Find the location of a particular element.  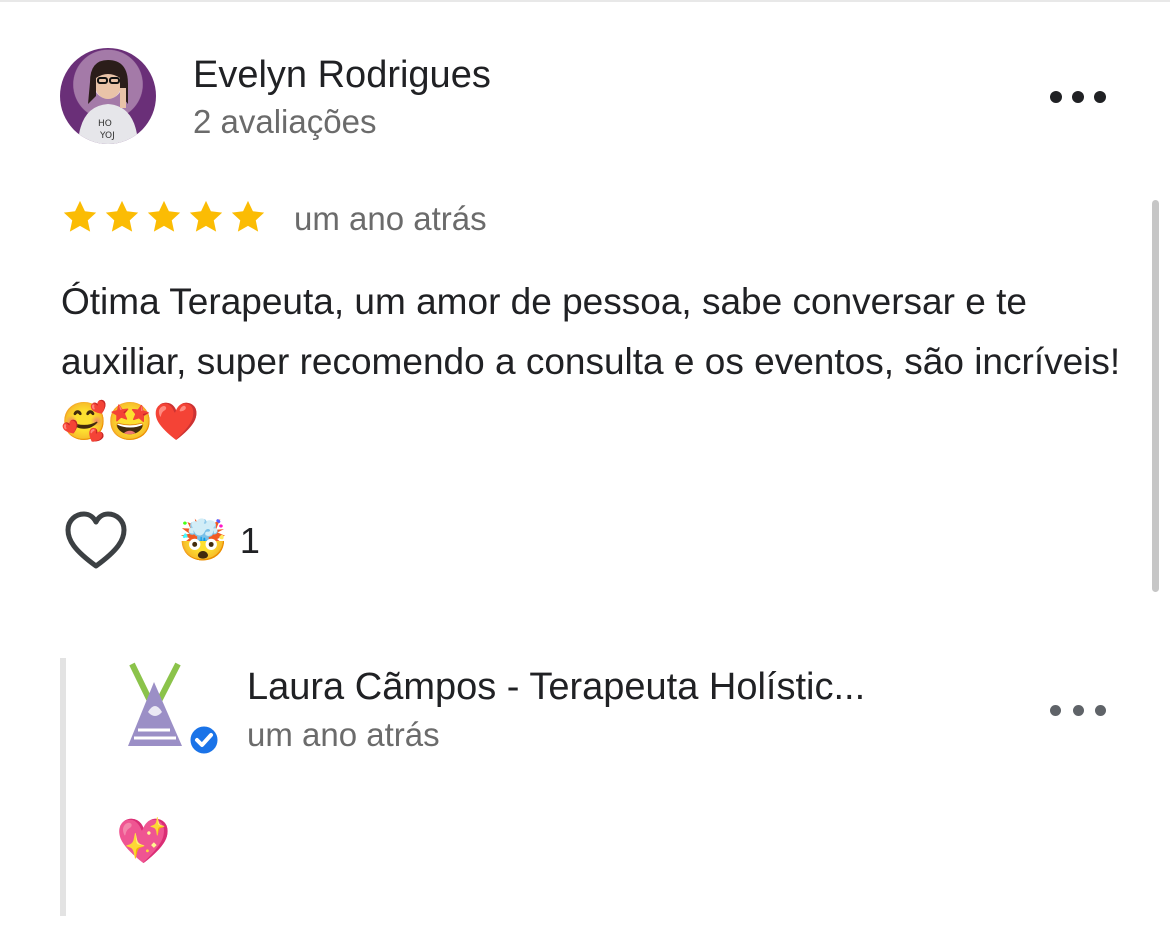

review-date: um ano atrás is located at coordinates (390, 218).